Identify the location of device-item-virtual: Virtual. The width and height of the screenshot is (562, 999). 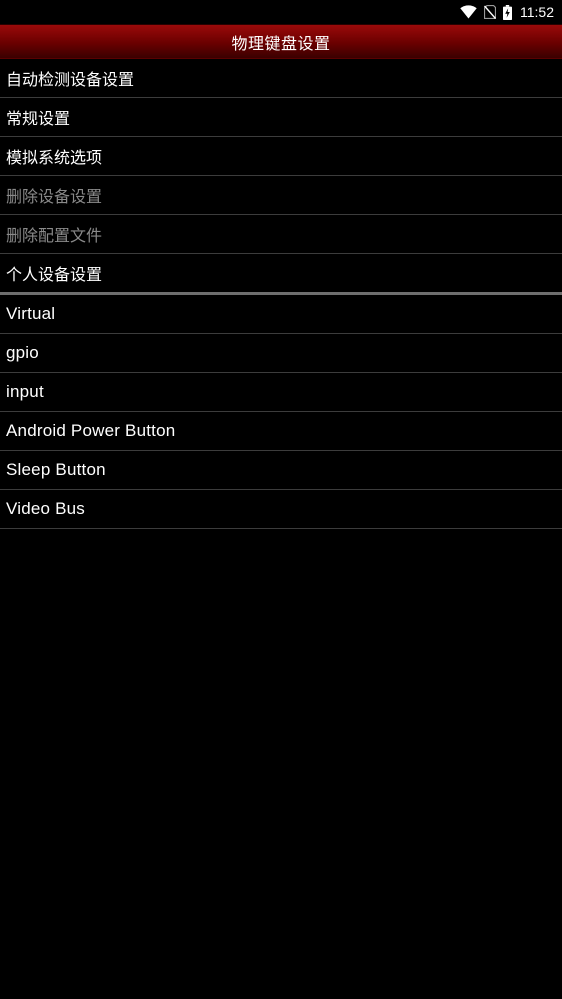
(281, 314).